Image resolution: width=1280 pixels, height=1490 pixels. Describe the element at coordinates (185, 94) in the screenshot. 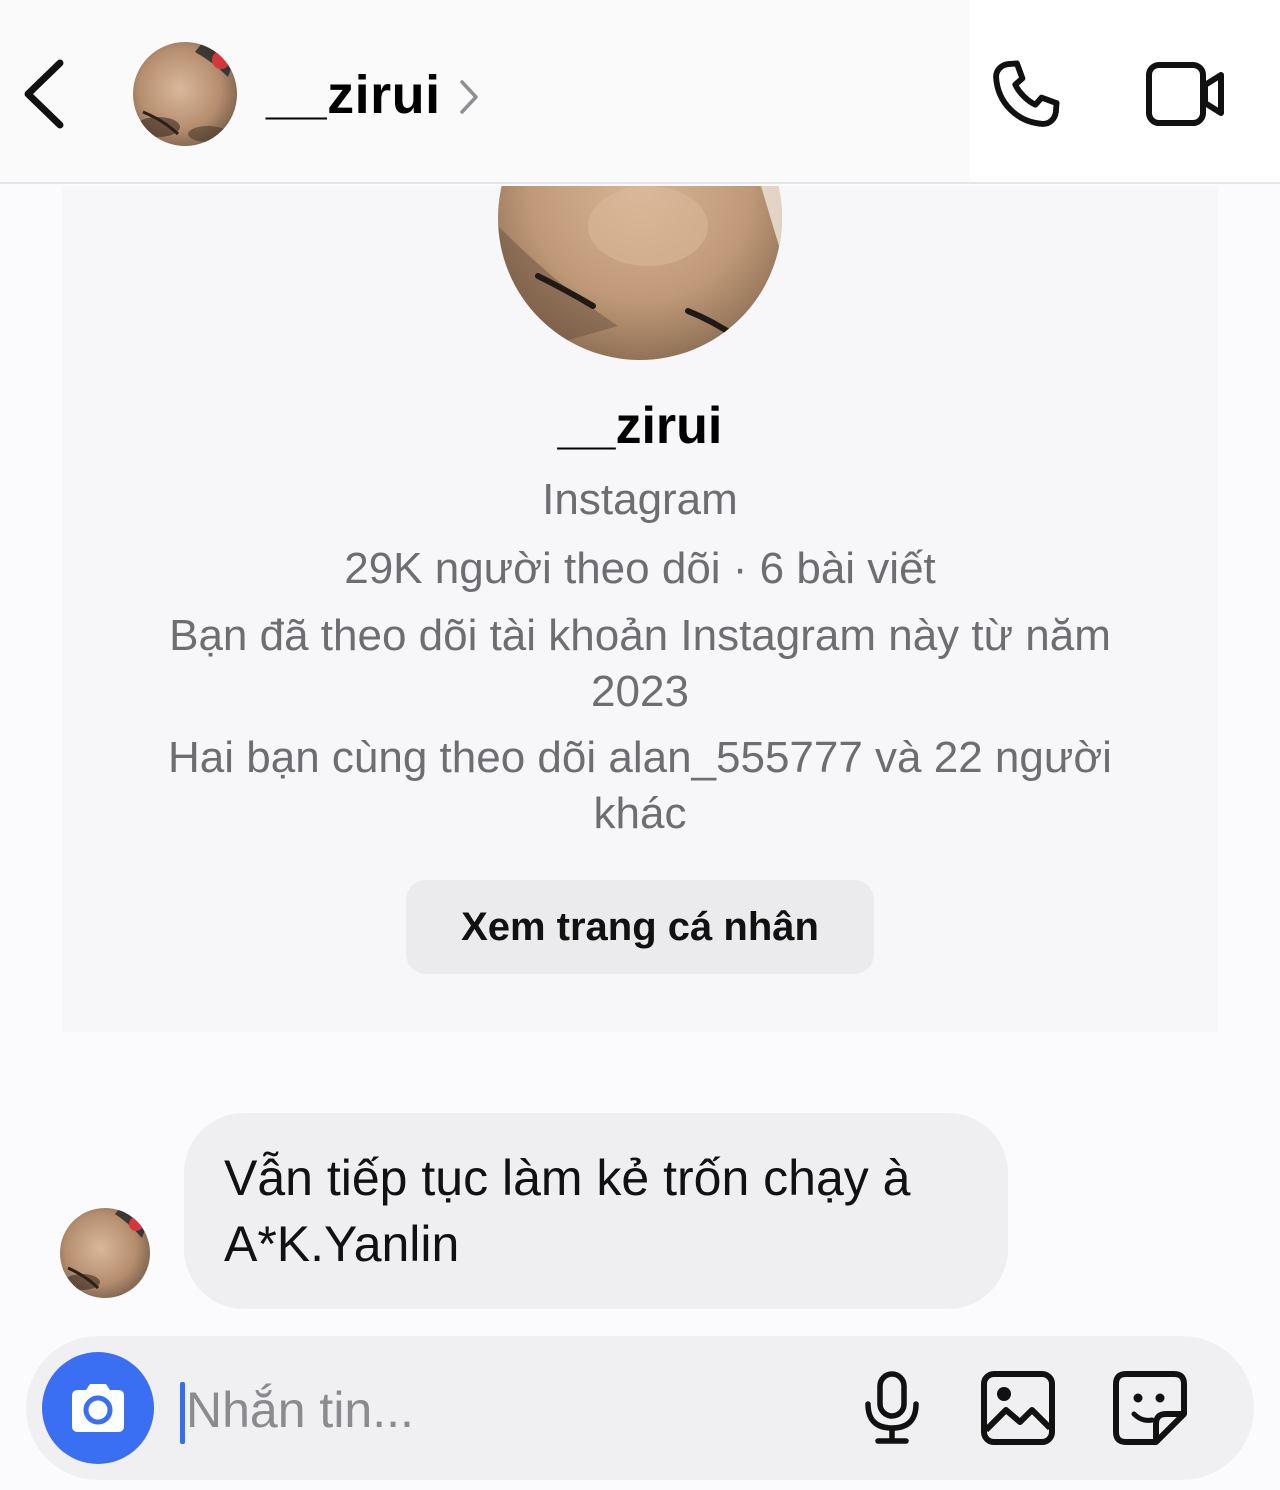

I see `header-avatar` at that location.